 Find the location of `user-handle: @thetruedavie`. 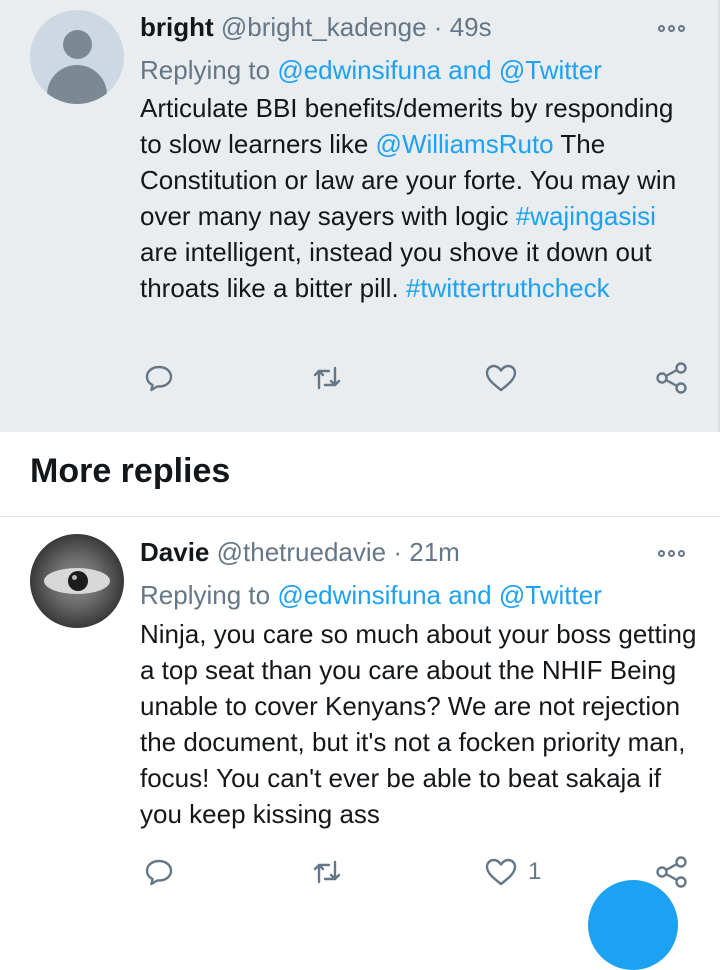

user-handle: @thetruedavie is located at coordinates (302, 552).